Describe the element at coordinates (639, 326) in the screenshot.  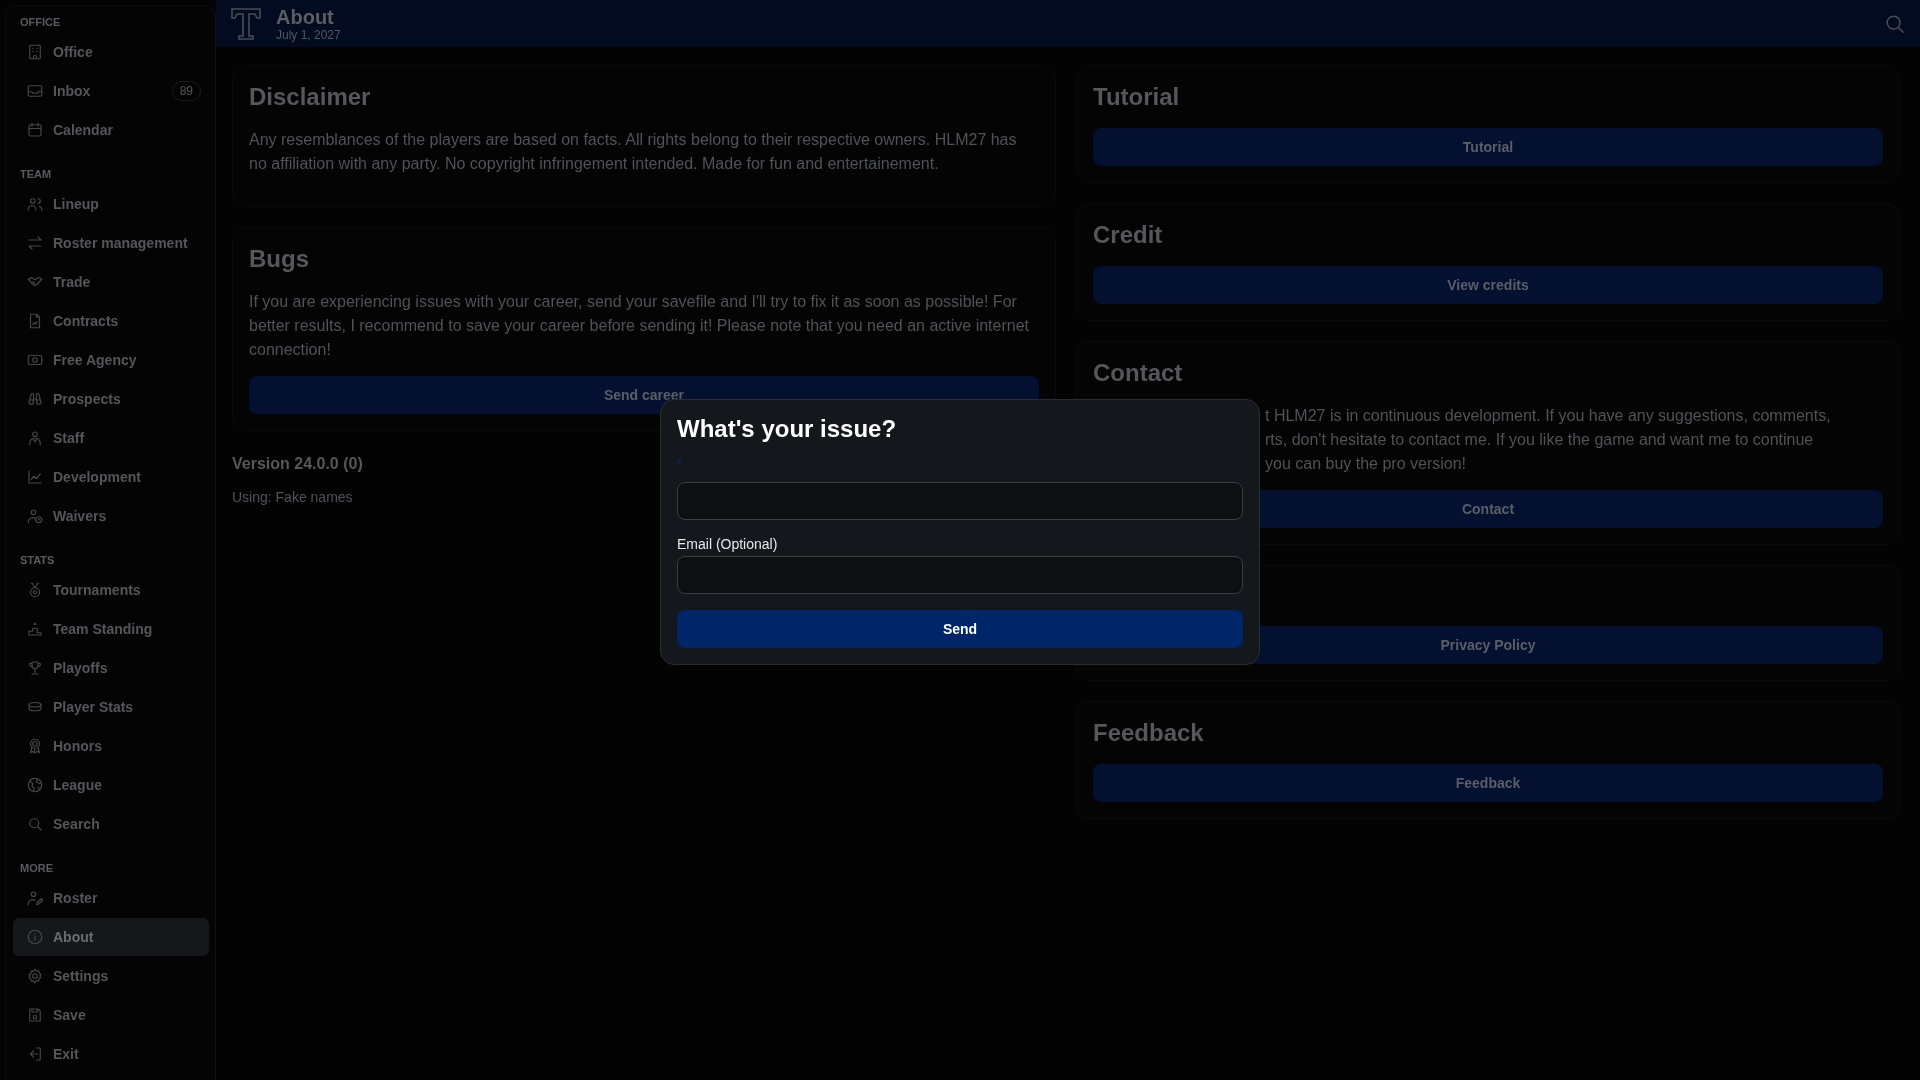
I see `card-text: If you are experiencing issues with your career, send your savefile and I'll try to fix it as soon as possible! For better results, I recommend to save your career before sending it! Please note that you need an active internet connection!` at that location.